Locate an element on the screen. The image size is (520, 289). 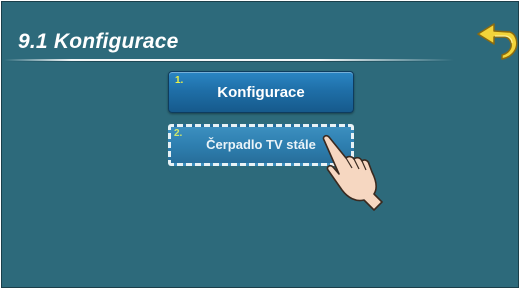
menu-item-cerpadlo-tv-stale: 2. Čerpadlo TV stále is located at coordinates (261, 145).